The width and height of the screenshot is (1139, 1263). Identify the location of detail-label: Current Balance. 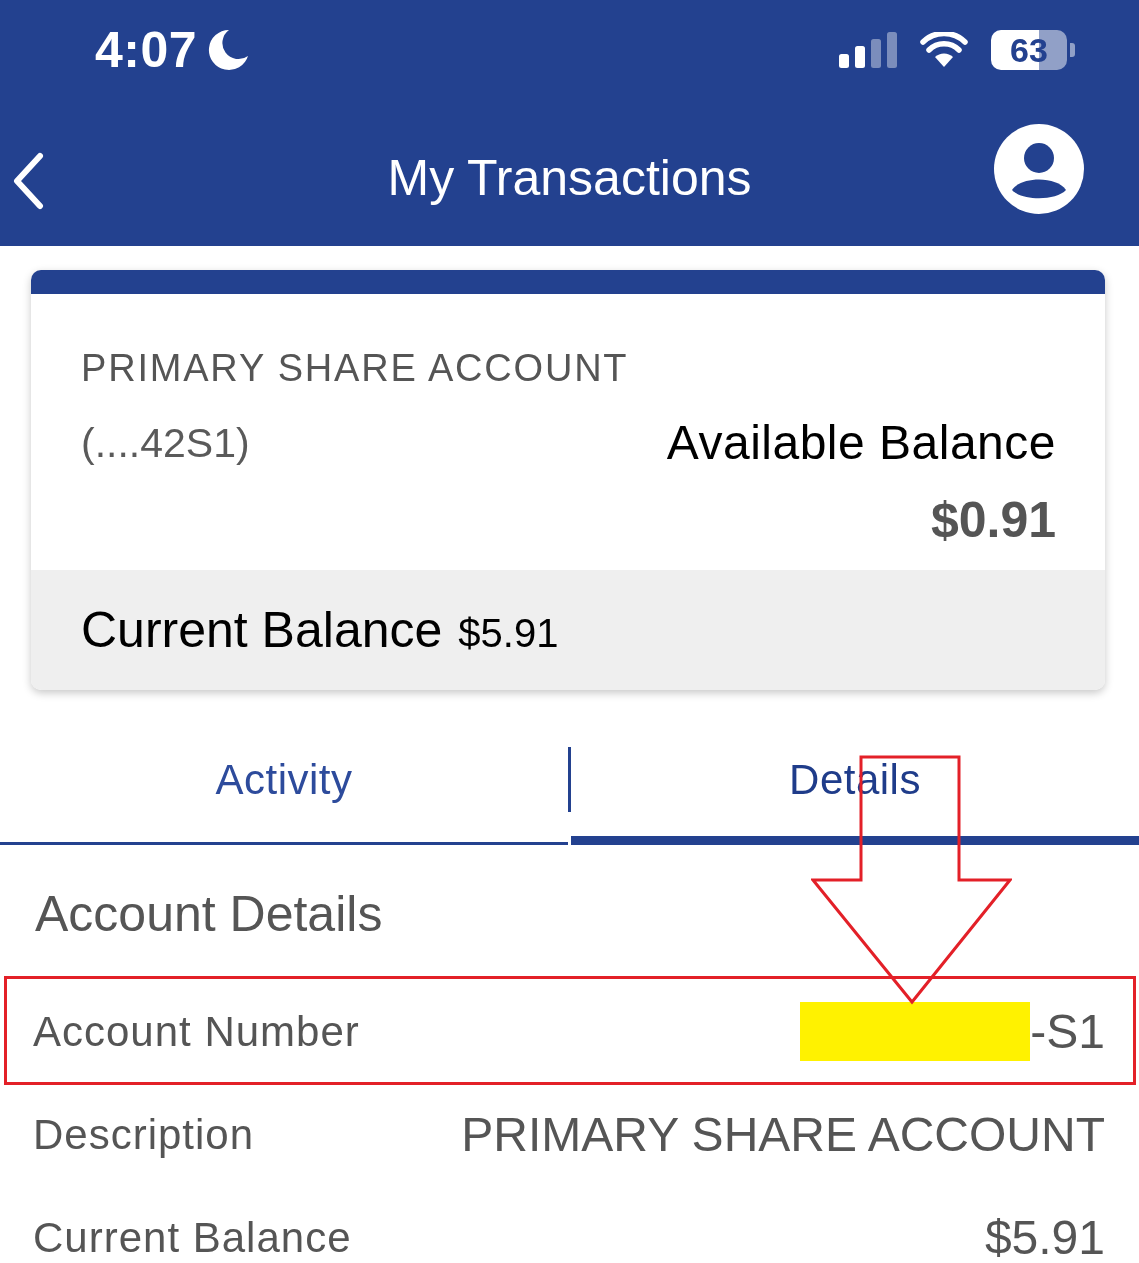
(192, 1238).